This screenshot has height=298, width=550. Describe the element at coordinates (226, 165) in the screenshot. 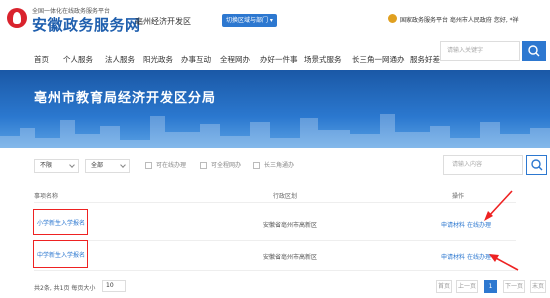

I see `checkbox-full-online-label: 可全程网办` at that location.